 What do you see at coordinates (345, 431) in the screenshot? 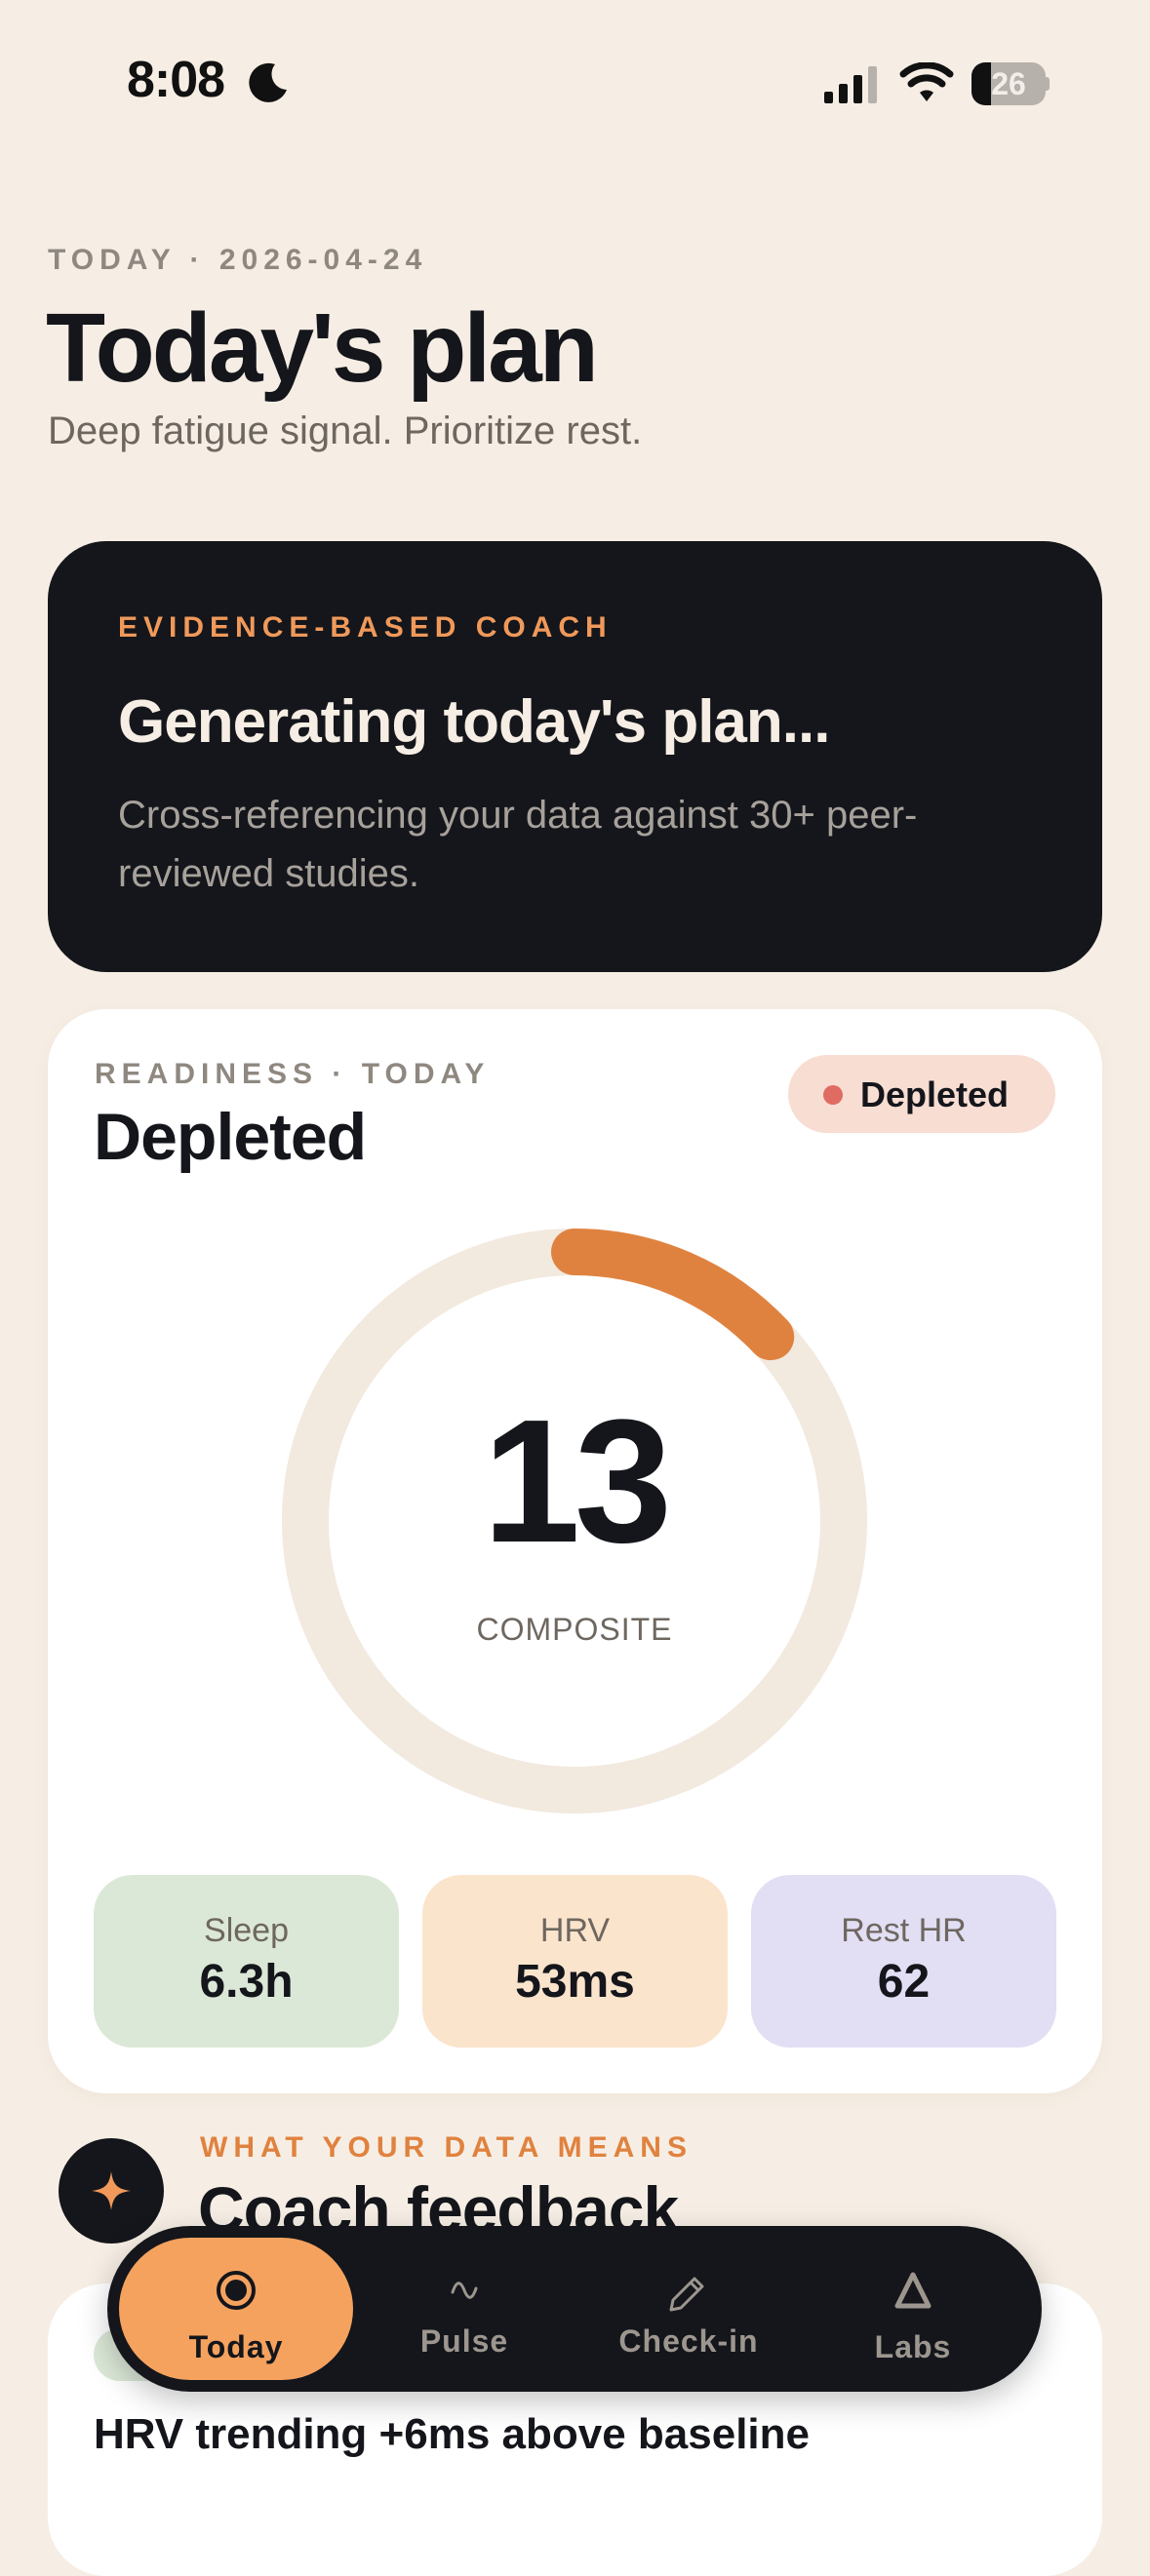
I see `page-subtitle: Deep fatigue signal. Prioritize rest.` at bounding box center [345, 431].